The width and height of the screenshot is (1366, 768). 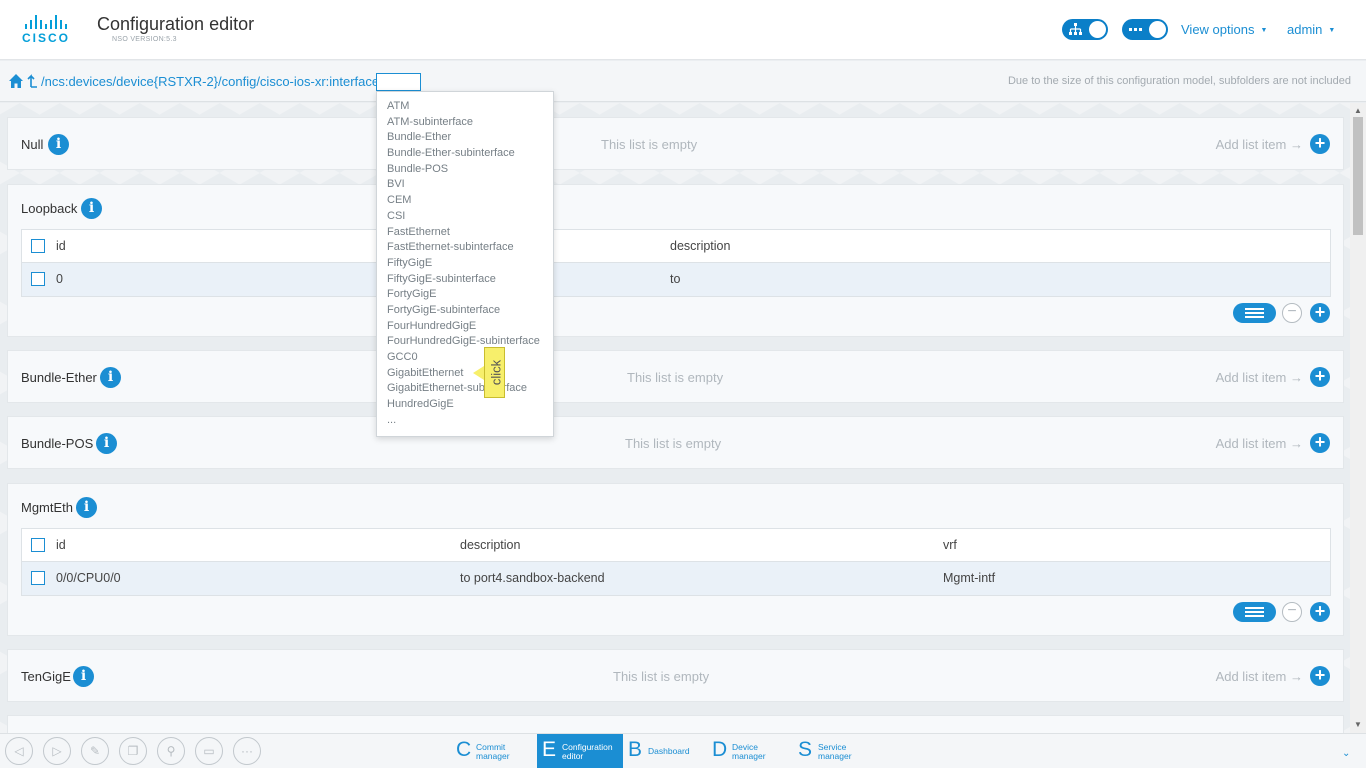 I want to click on up-level-icon, so click(x=32, y=80).